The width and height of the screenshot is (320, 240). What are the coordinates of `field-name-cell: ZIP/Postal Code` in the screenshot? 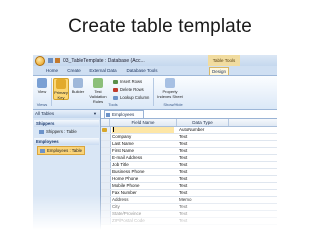 It's located at (143, 221).